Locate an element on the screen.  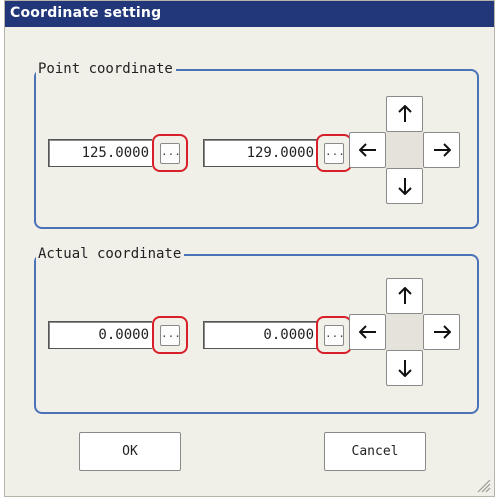
actual-left-button is located at coordinates (367, 332).